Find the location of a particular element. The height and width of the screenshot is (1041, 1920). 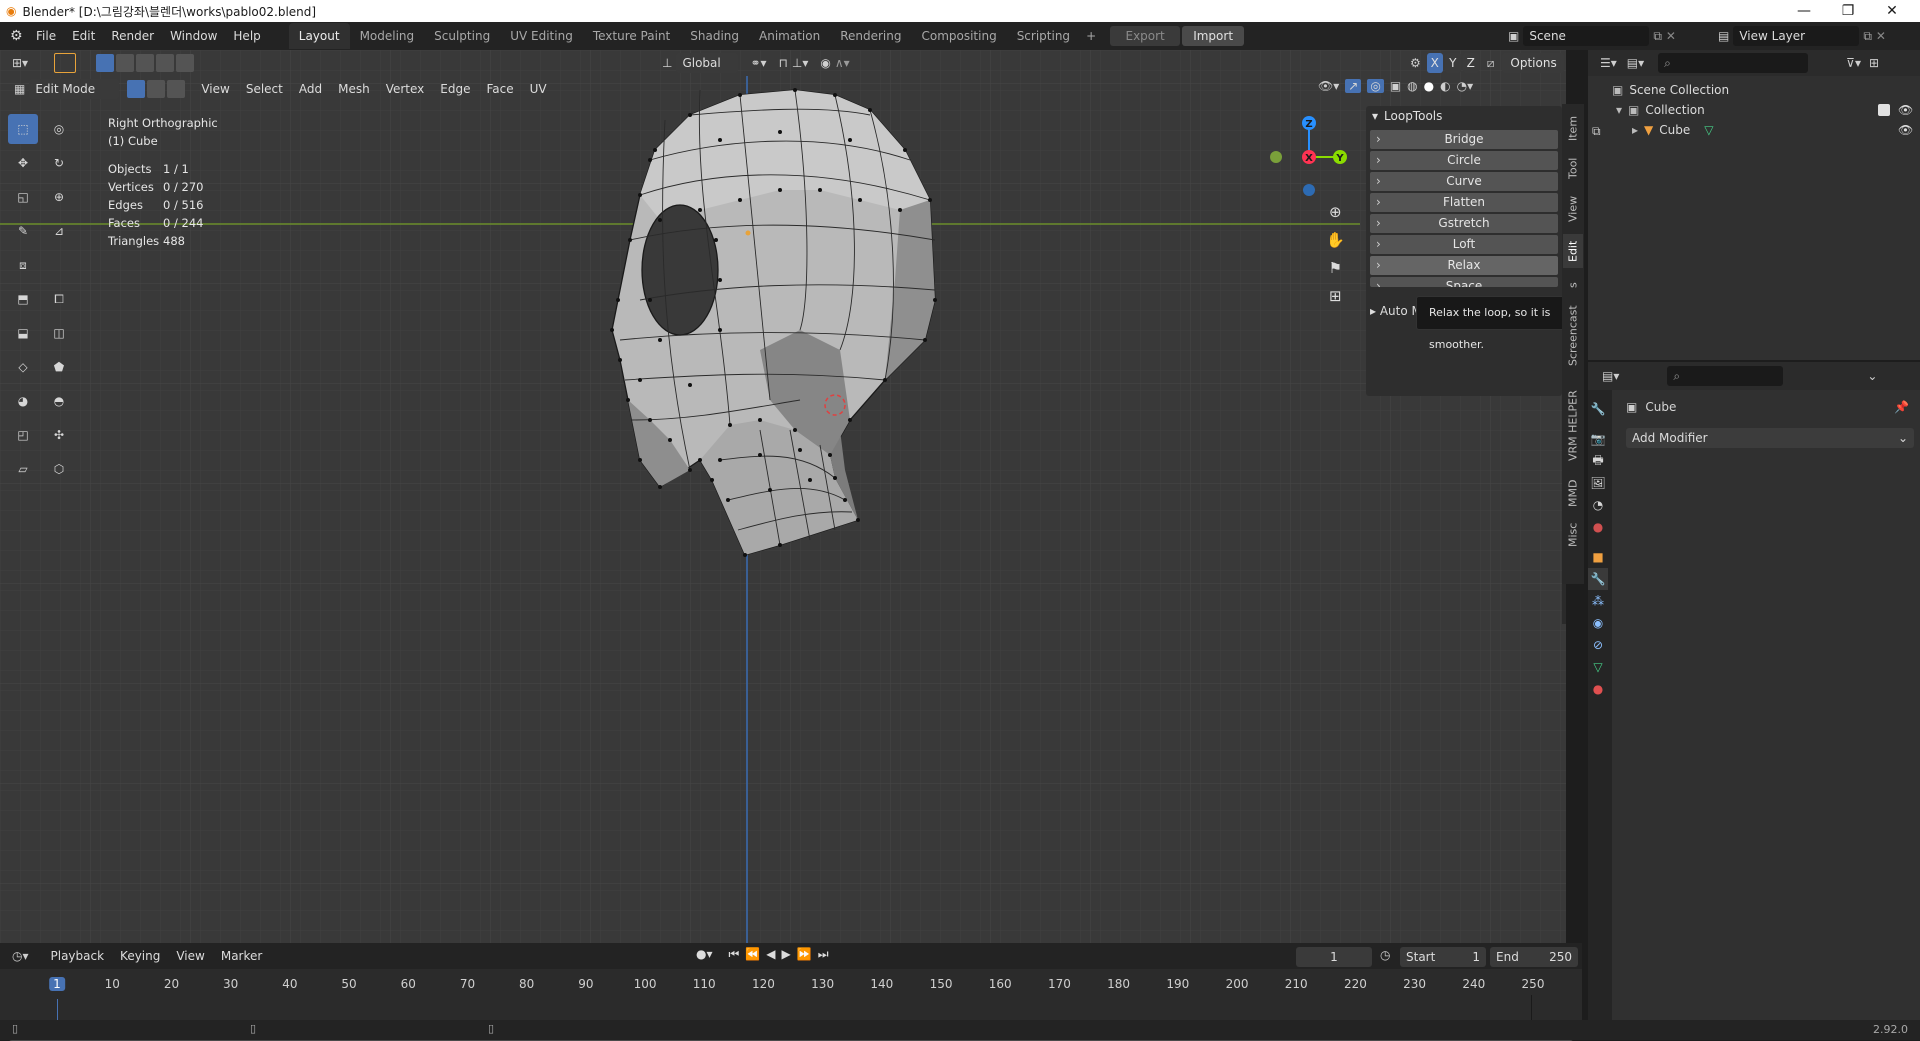

menu-vertex: Vertex is located at coordinates (405, 89).